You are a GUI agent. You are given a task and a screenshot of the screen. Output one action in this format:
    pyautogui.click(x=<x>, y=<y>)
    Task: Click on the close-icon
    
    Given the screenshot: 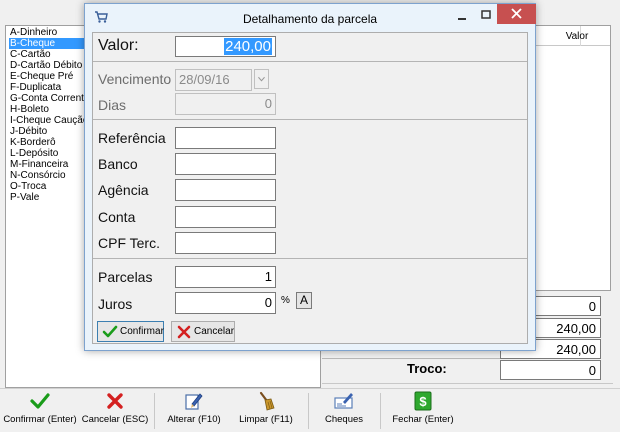 What is the action you would take?
    pyautogui.click(x=516, y=14)
    